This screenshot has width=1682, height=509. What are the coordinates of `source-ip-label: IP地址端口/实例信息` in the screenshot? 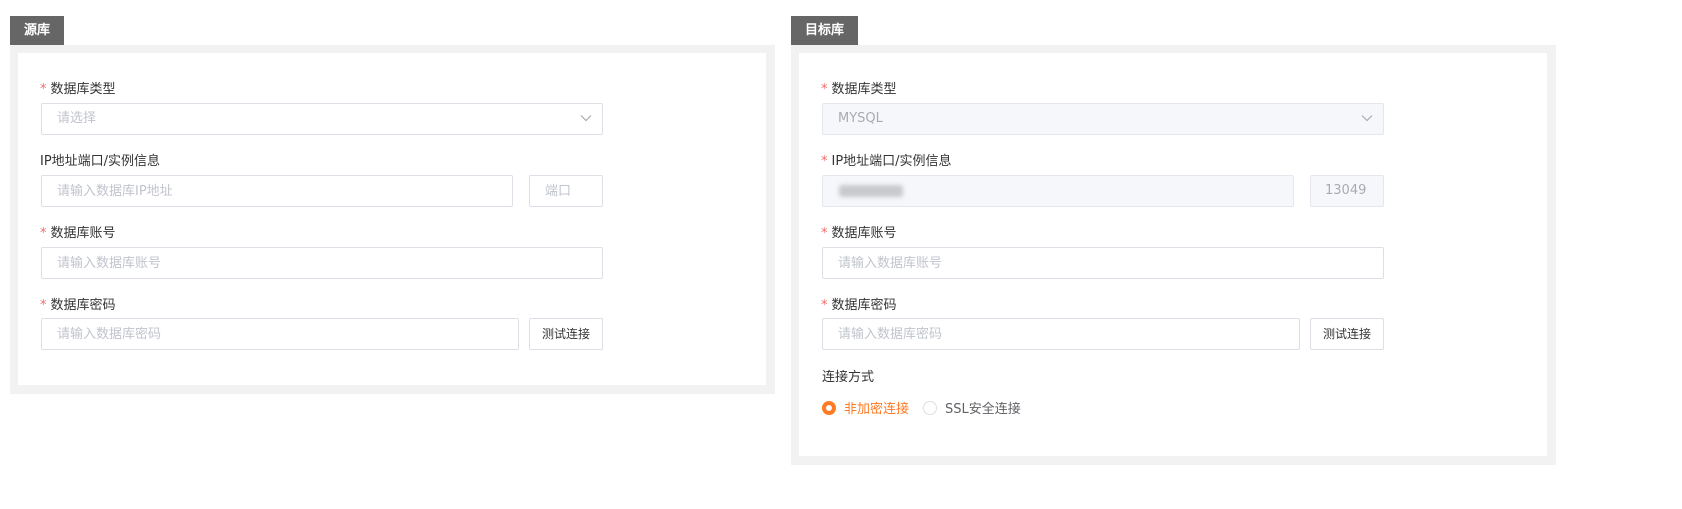 It's located at (100, 161).